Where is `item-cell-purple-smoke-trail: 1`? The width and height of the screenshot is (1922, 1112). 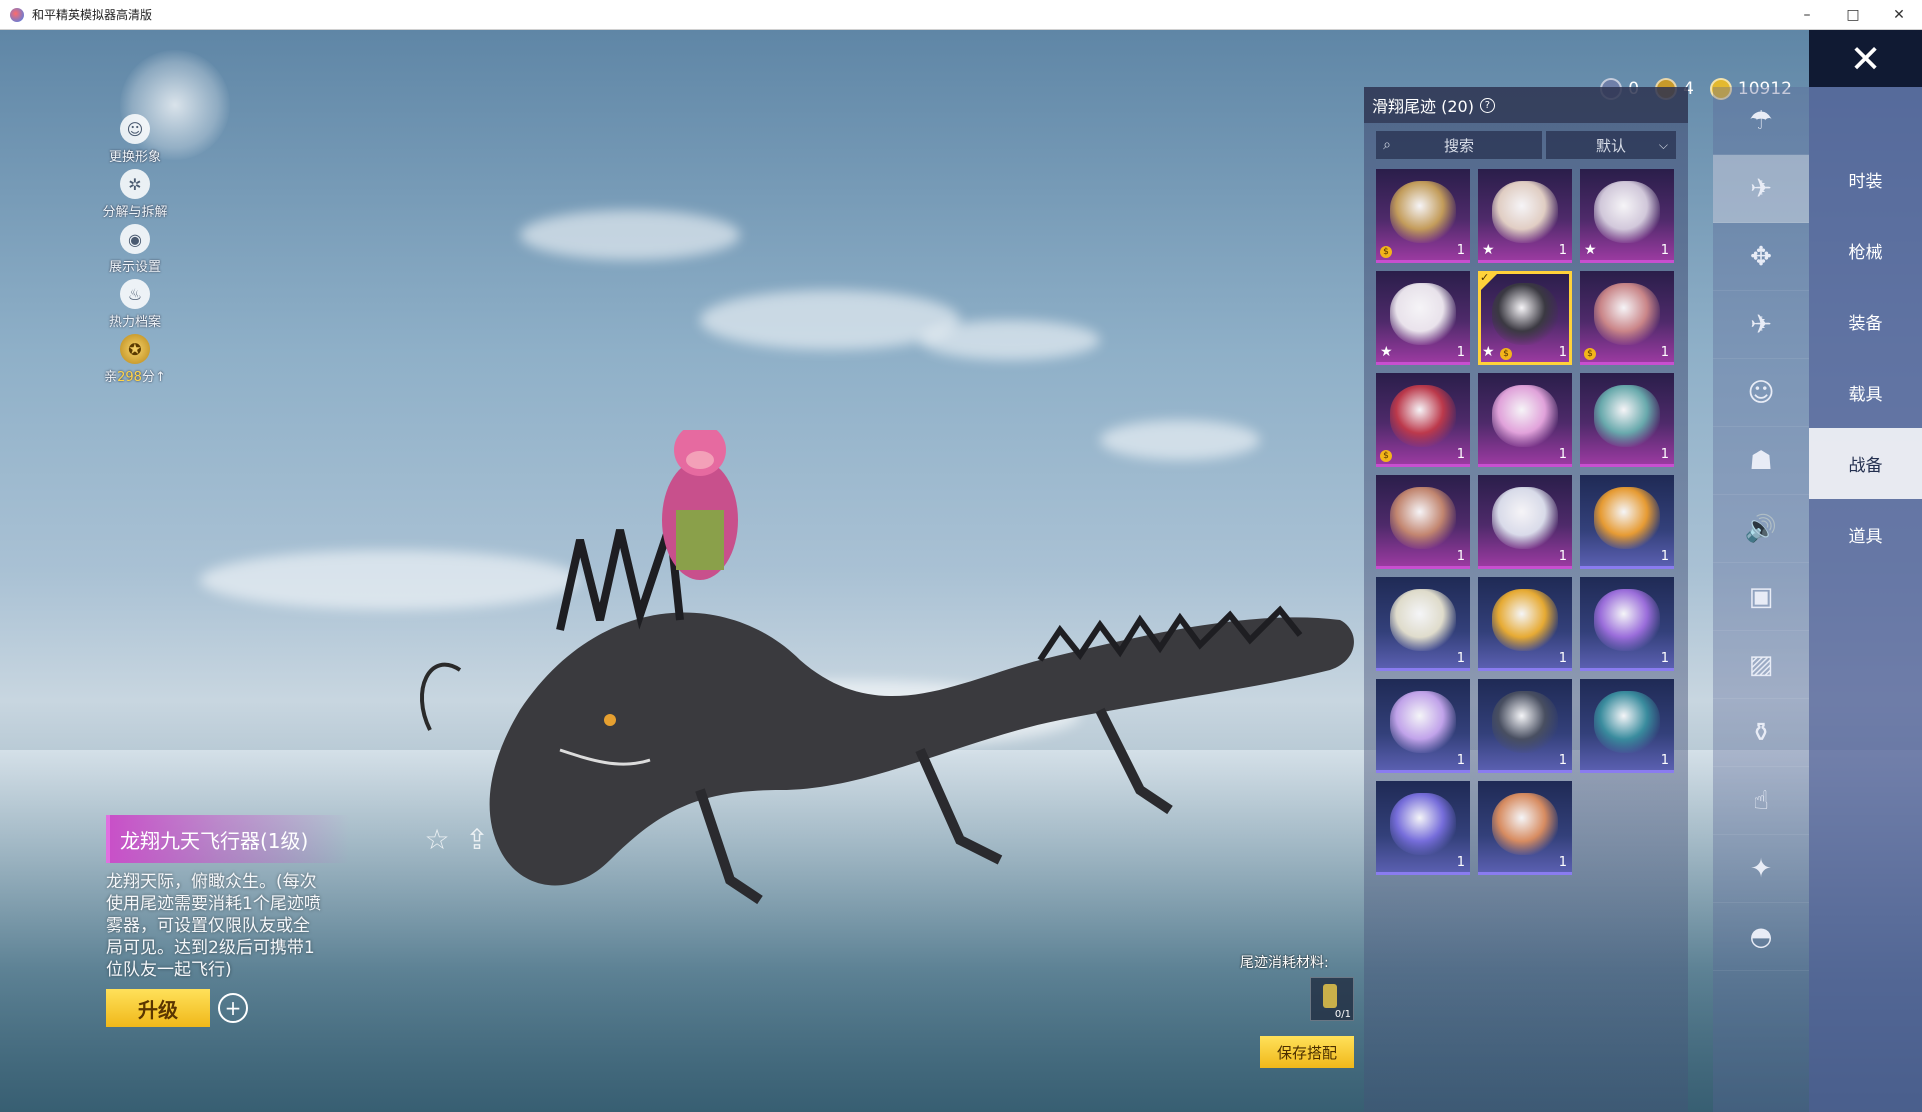
item-cell-purple-smoke-trail: 1 is located at coordinates (1423, 828).